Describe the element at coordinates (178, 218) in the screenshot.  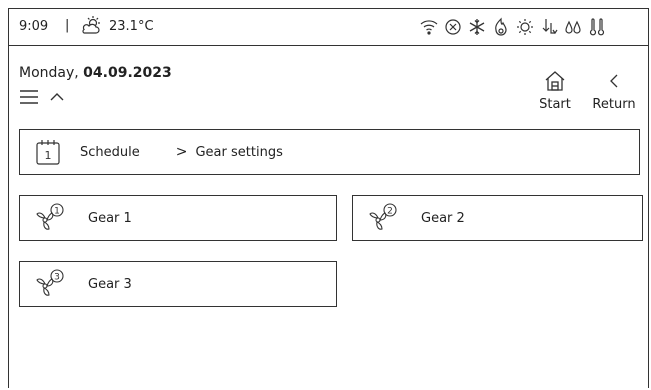
I see `gear-1-button: 1 Gear 1` at that location.